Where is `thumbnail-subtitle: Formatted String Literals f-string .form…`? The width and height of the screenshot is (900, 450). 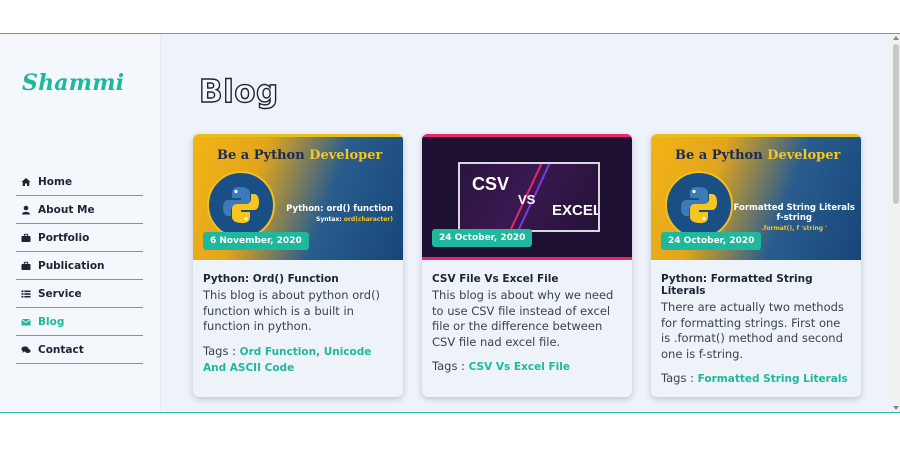
thumbnail-subtitle: Formatted String Literals f-string .form… is located at coordinates (794, 217).